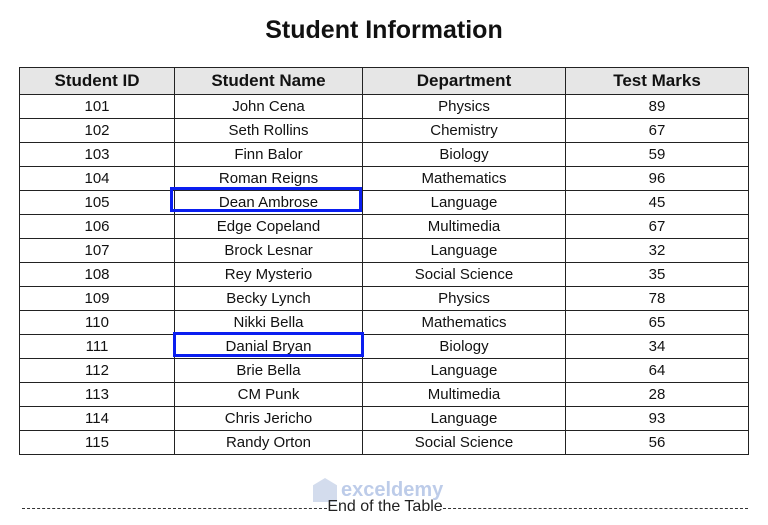 This screenshot has width=768, height=525. What do you see at coordinates (268, 370) in the screenshot?
I see `cell-student-name: Brie Bella` at bounding box center [268, 370].